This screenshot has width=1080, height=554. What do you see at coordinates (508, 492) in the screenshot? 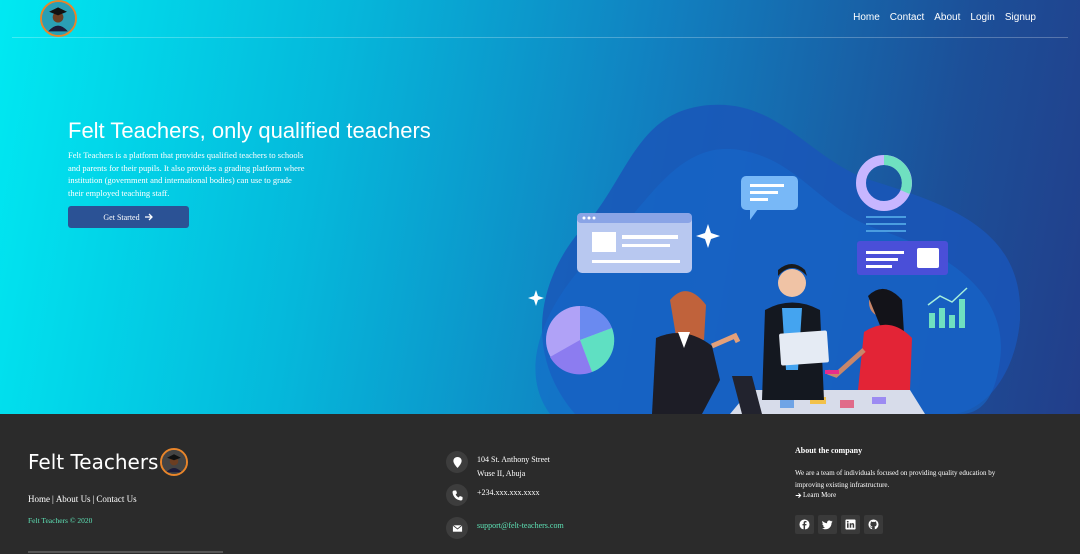
I see `phone-text: +234.xxx.xxx.xxxx` at bounding box center [508, 492].